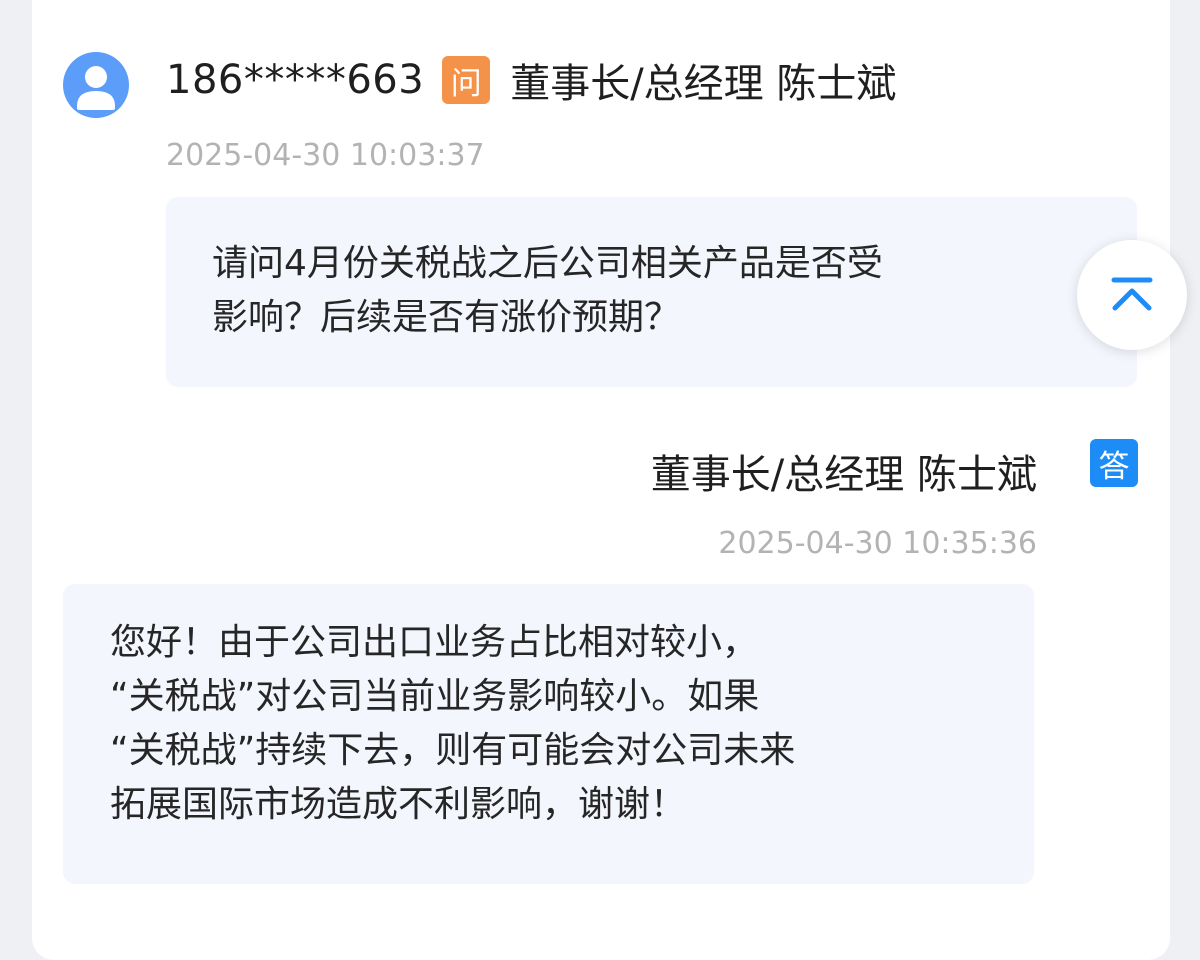  Describe the element at coordinates (547, 263) in the screenshot. I see `question-text-line: 请问4月份关税战之后公司相关产品是否受` at that location.